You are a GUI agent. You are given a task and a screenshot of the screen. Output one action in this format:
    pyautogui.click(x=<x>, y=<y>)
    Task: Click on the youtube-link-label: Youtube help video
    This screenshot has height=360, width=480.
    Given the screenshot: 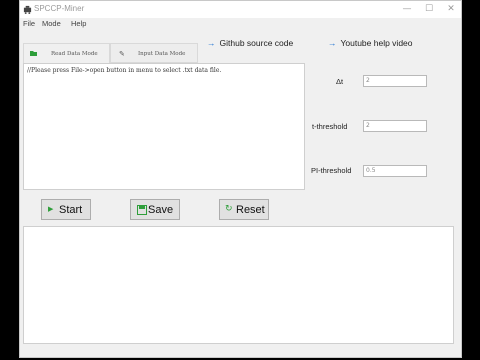 What is the action you would take?
    pyautogui.click(x=376, y=43)
    